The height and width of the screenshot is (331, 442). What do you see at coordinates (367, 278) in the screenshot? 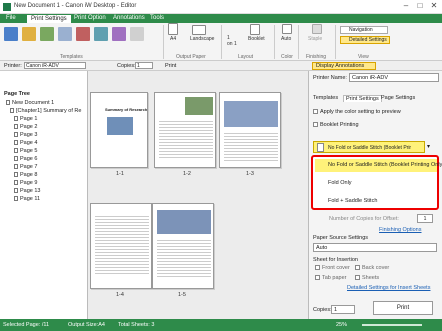
I see `sheets-checkbox: Sheets` at bounding box center [367, 278].